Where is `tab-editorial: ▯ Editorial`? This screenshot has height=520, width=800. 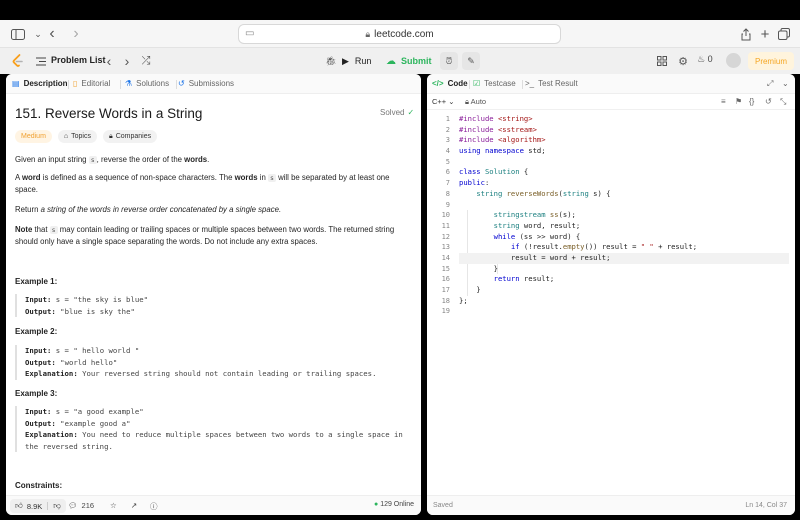 tab-editorial: ▯ Editorial is located at coordinates (91, 83).